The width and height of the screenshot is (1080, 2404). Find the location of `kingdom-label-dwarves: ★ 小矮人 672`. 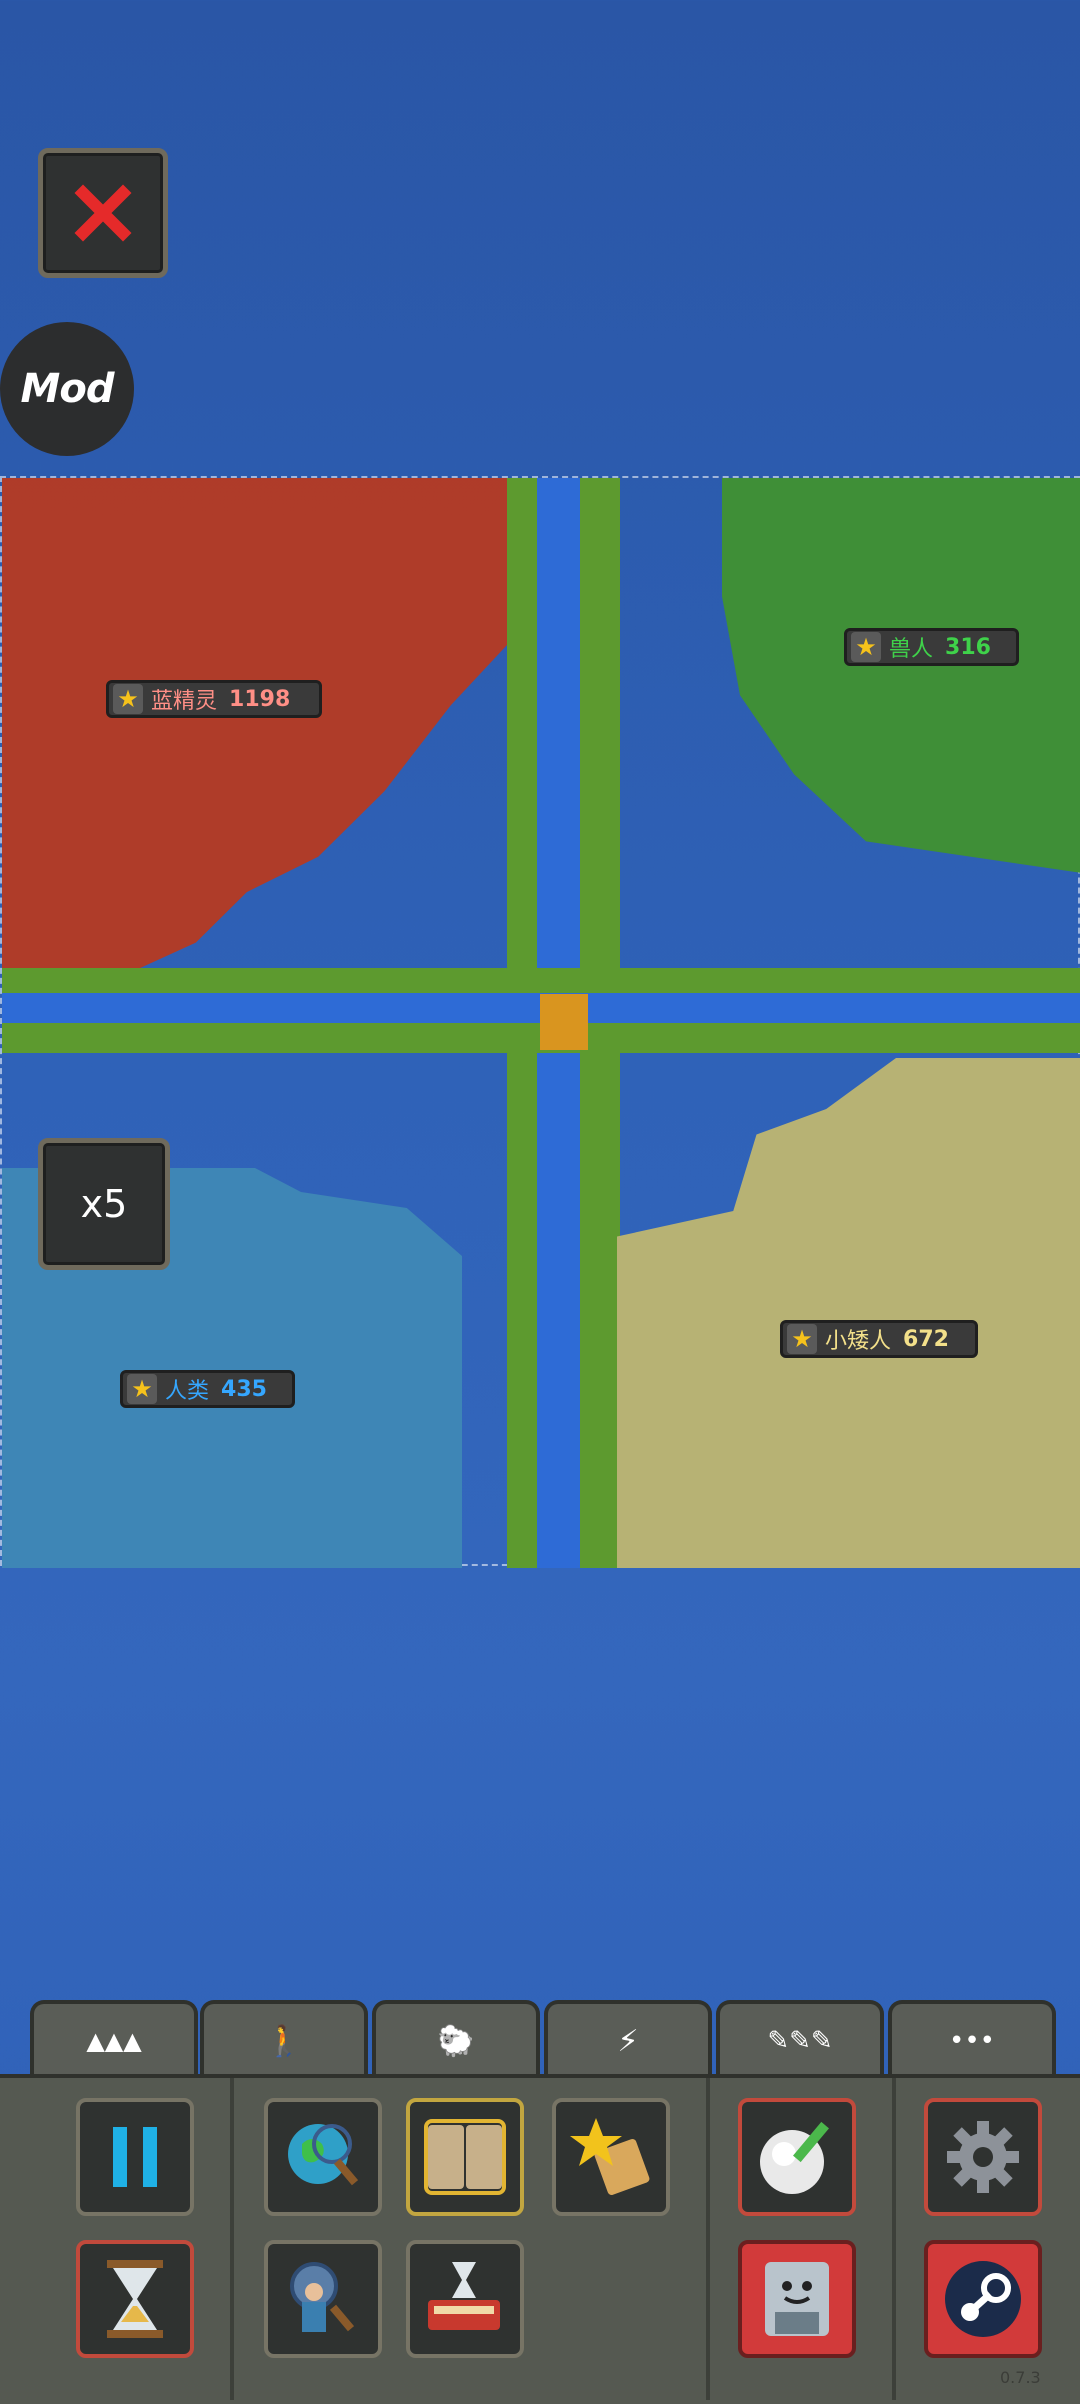

kingdom-label-dwarves: ★ 小矮人 672 is located at coordinates (879, 1339).